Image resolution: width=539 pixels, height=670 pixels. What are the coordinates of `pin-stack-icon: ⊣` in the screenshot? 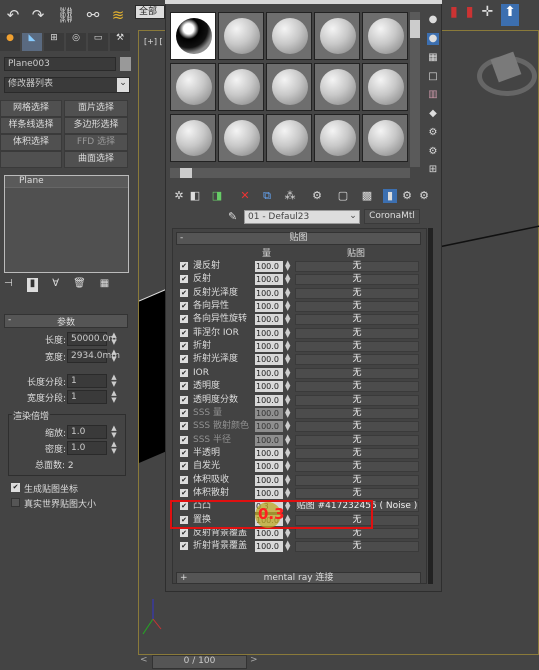 It's located at (8, 285).